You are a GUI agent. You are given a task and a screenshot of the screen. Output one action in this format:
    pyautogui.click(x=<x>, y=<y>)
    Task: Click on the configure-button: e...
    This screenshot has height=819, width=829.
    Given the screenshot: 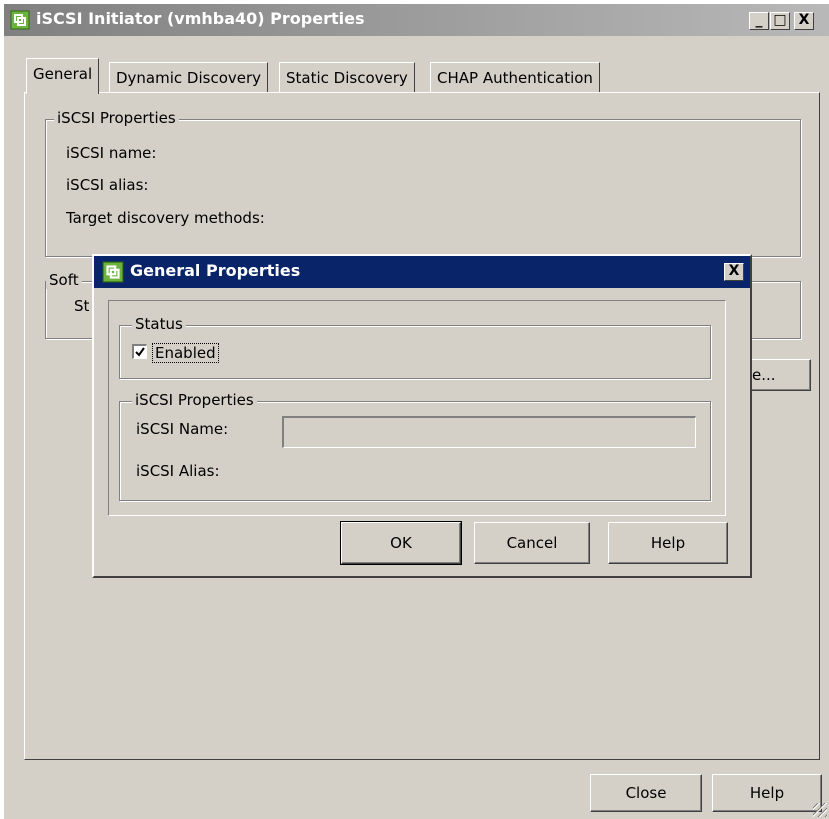 What is the action you would take?
    pyautogui.click(x=779, y=375)
    